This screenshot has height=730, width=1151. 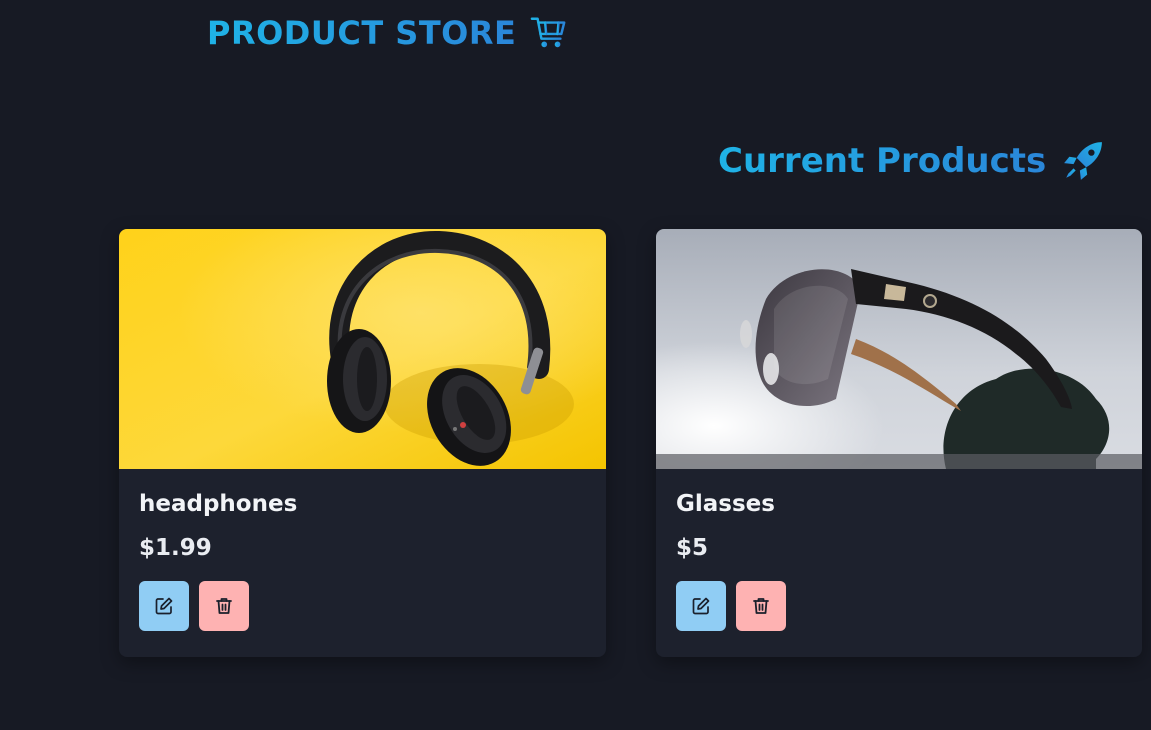 What do you see at coordinates (1083, 161) in the screenshot?
I see `rocket-icon` at bounding box center [1083, 161].